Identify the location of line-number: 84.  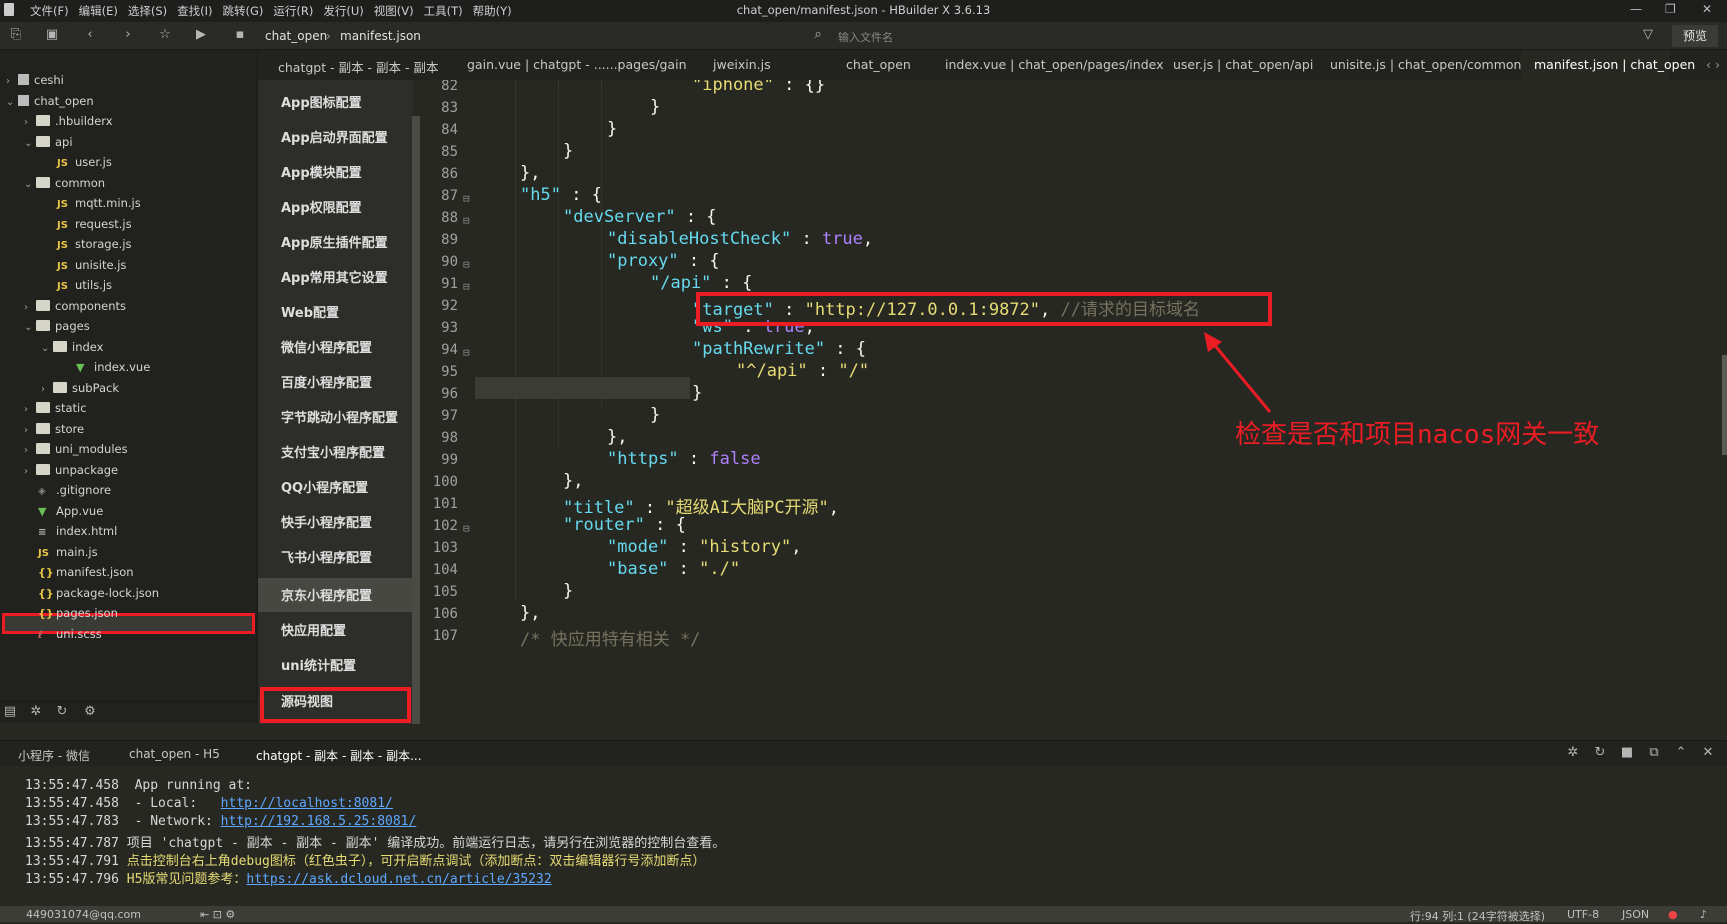
(439, 130).